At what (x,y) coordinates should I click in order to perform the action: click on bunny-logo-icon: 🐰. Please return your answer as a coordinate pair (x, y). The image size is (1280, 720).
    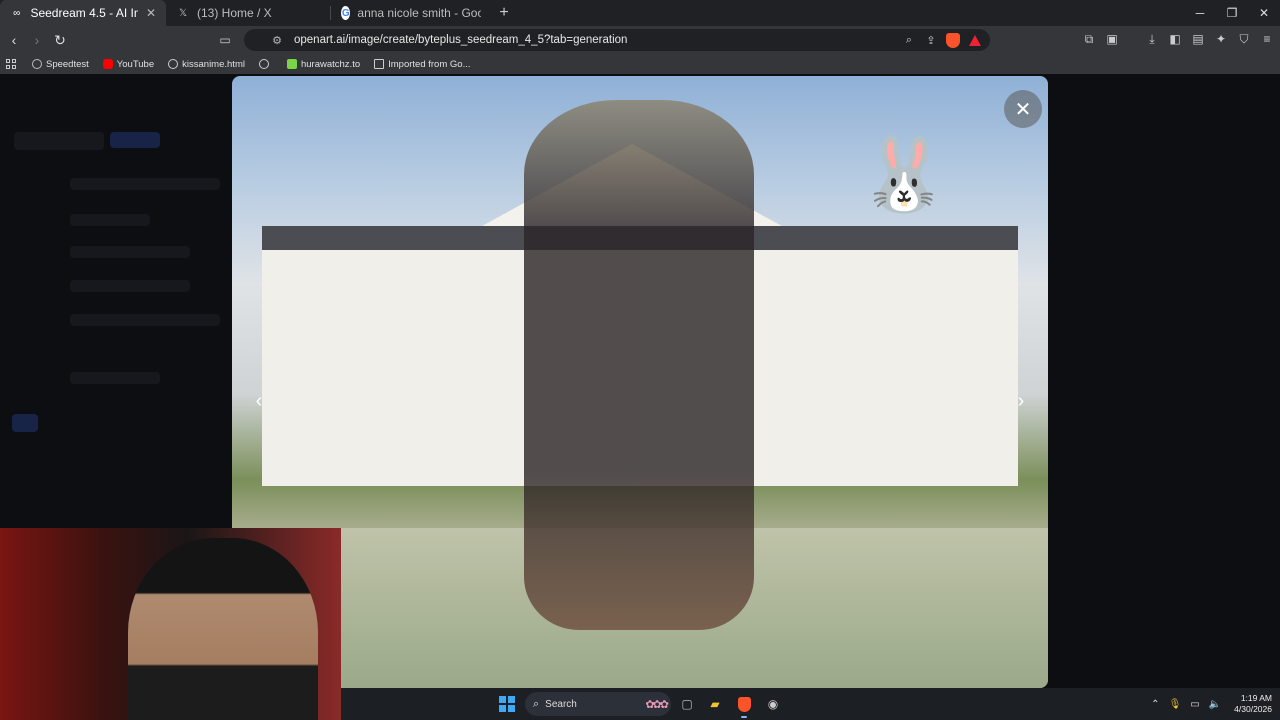
    Looking at the image, I should click on (904, 174).